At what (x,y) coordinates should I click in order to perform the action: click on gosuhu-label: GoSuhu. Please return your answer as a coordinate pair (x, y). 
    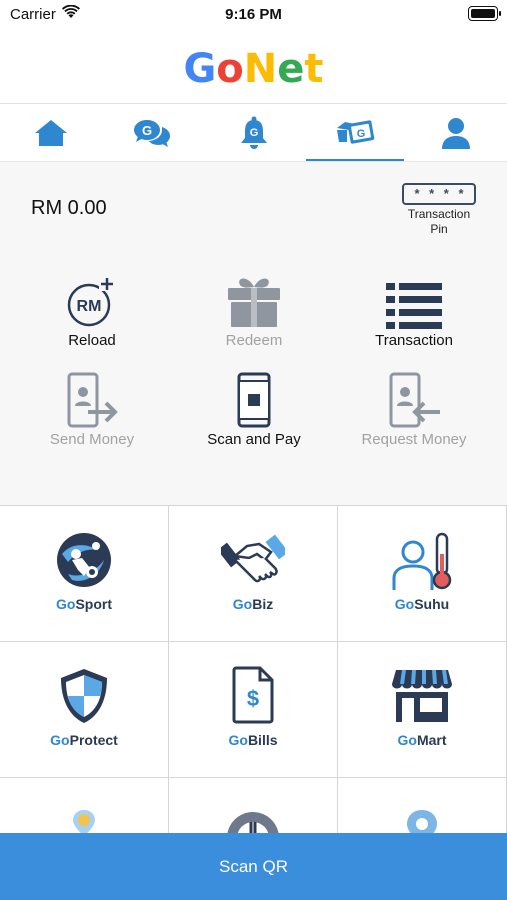
    Looking at the image, I should click on (422, 604).